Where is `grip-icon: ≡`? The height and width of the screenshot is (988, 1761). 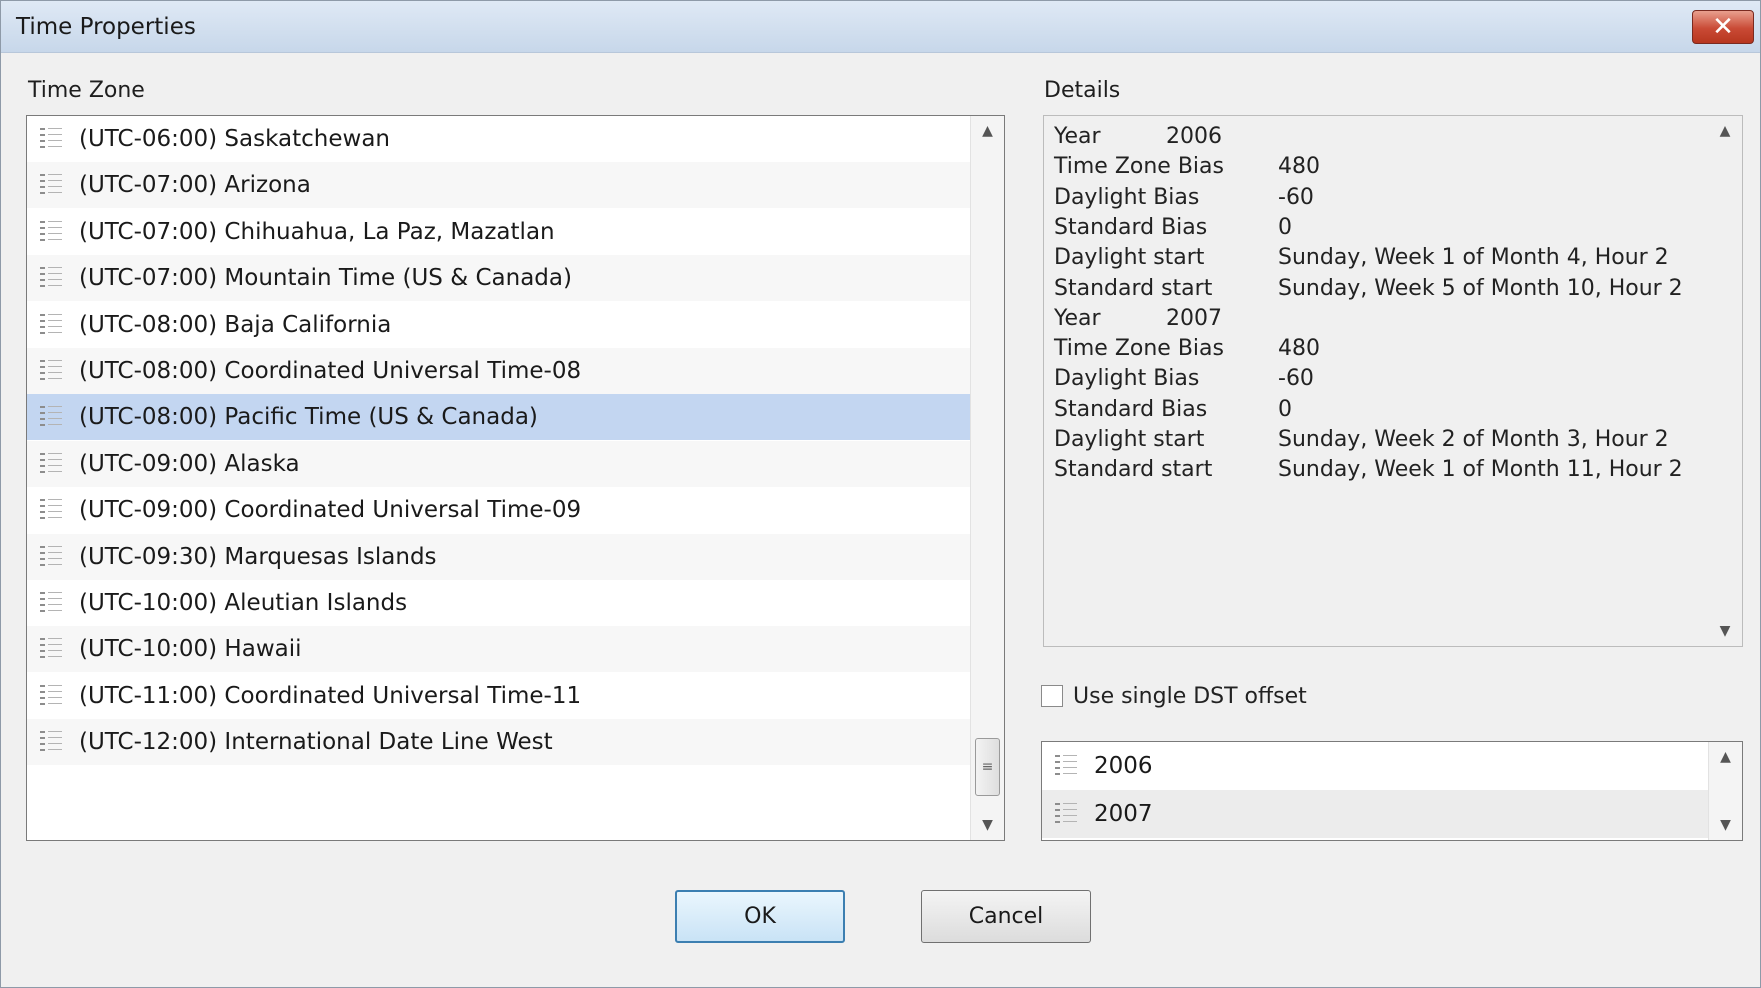
grip-icon: ≡ is located at coordinates (987, 767).